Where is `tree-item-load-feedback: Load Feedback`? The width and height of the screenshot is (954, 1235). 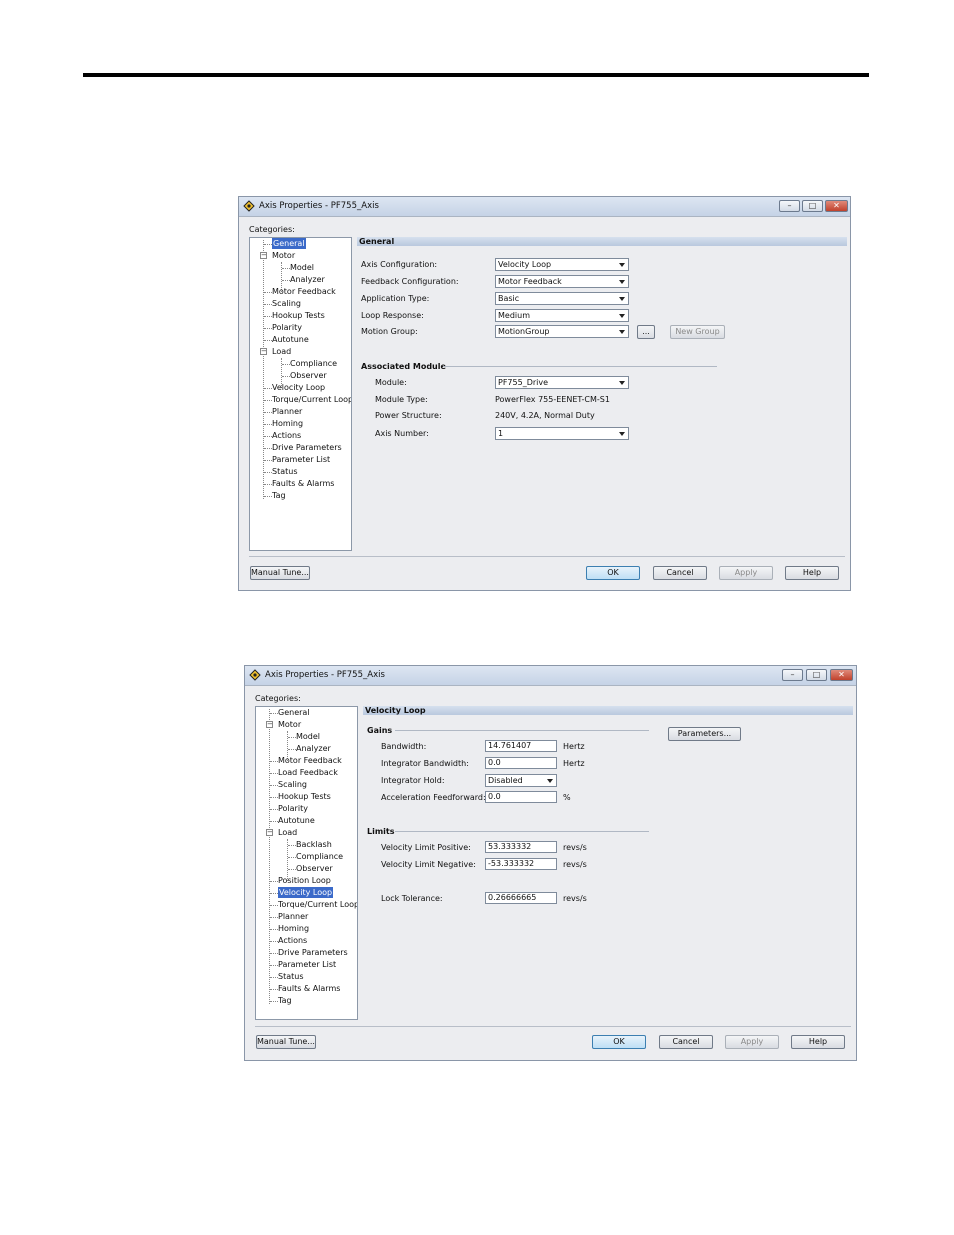 tree-item-load-feedback: Load Feedback is located at coordinates (308, 772).